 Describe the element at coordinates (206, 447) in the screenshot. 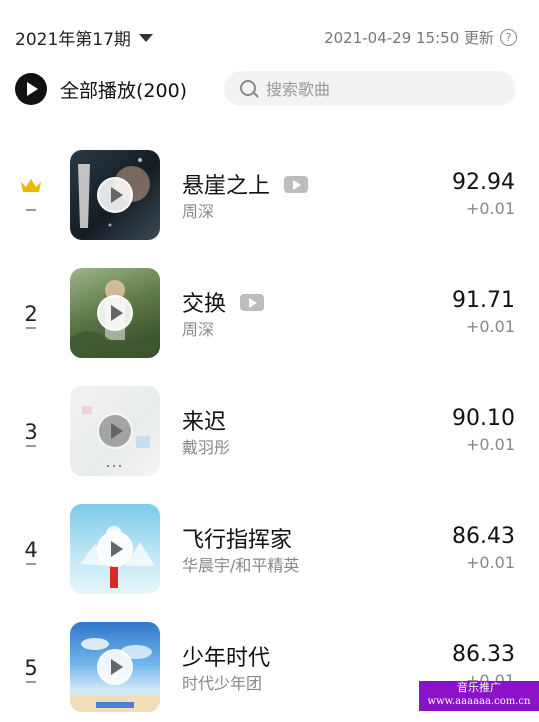

I see `song-artist: 戴羽彤` at that location.